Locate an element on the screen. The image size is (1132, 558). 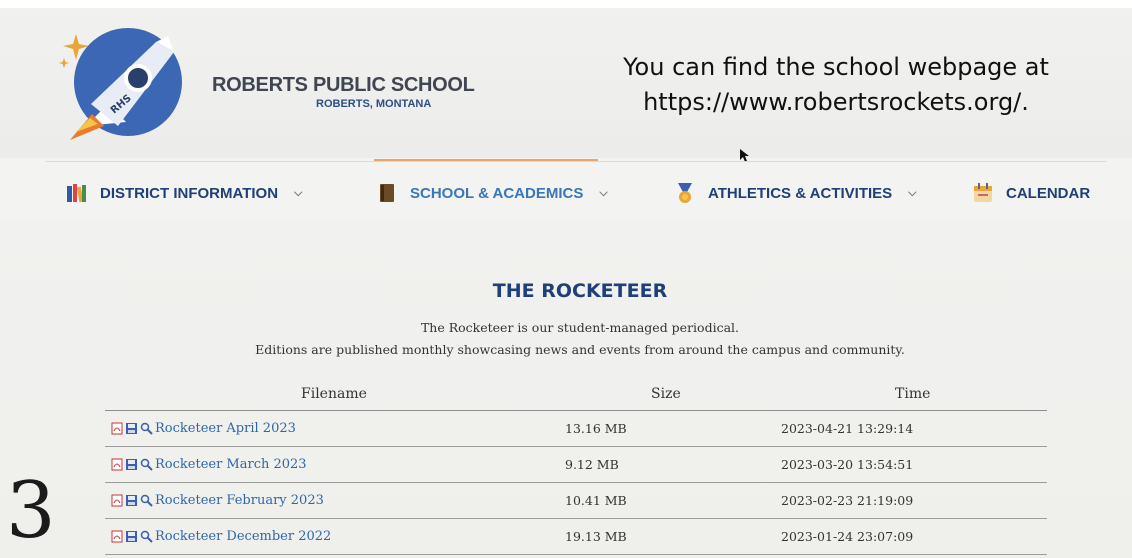
file-link: Rocketeer February 2023 is located at coordinates (239, 500).